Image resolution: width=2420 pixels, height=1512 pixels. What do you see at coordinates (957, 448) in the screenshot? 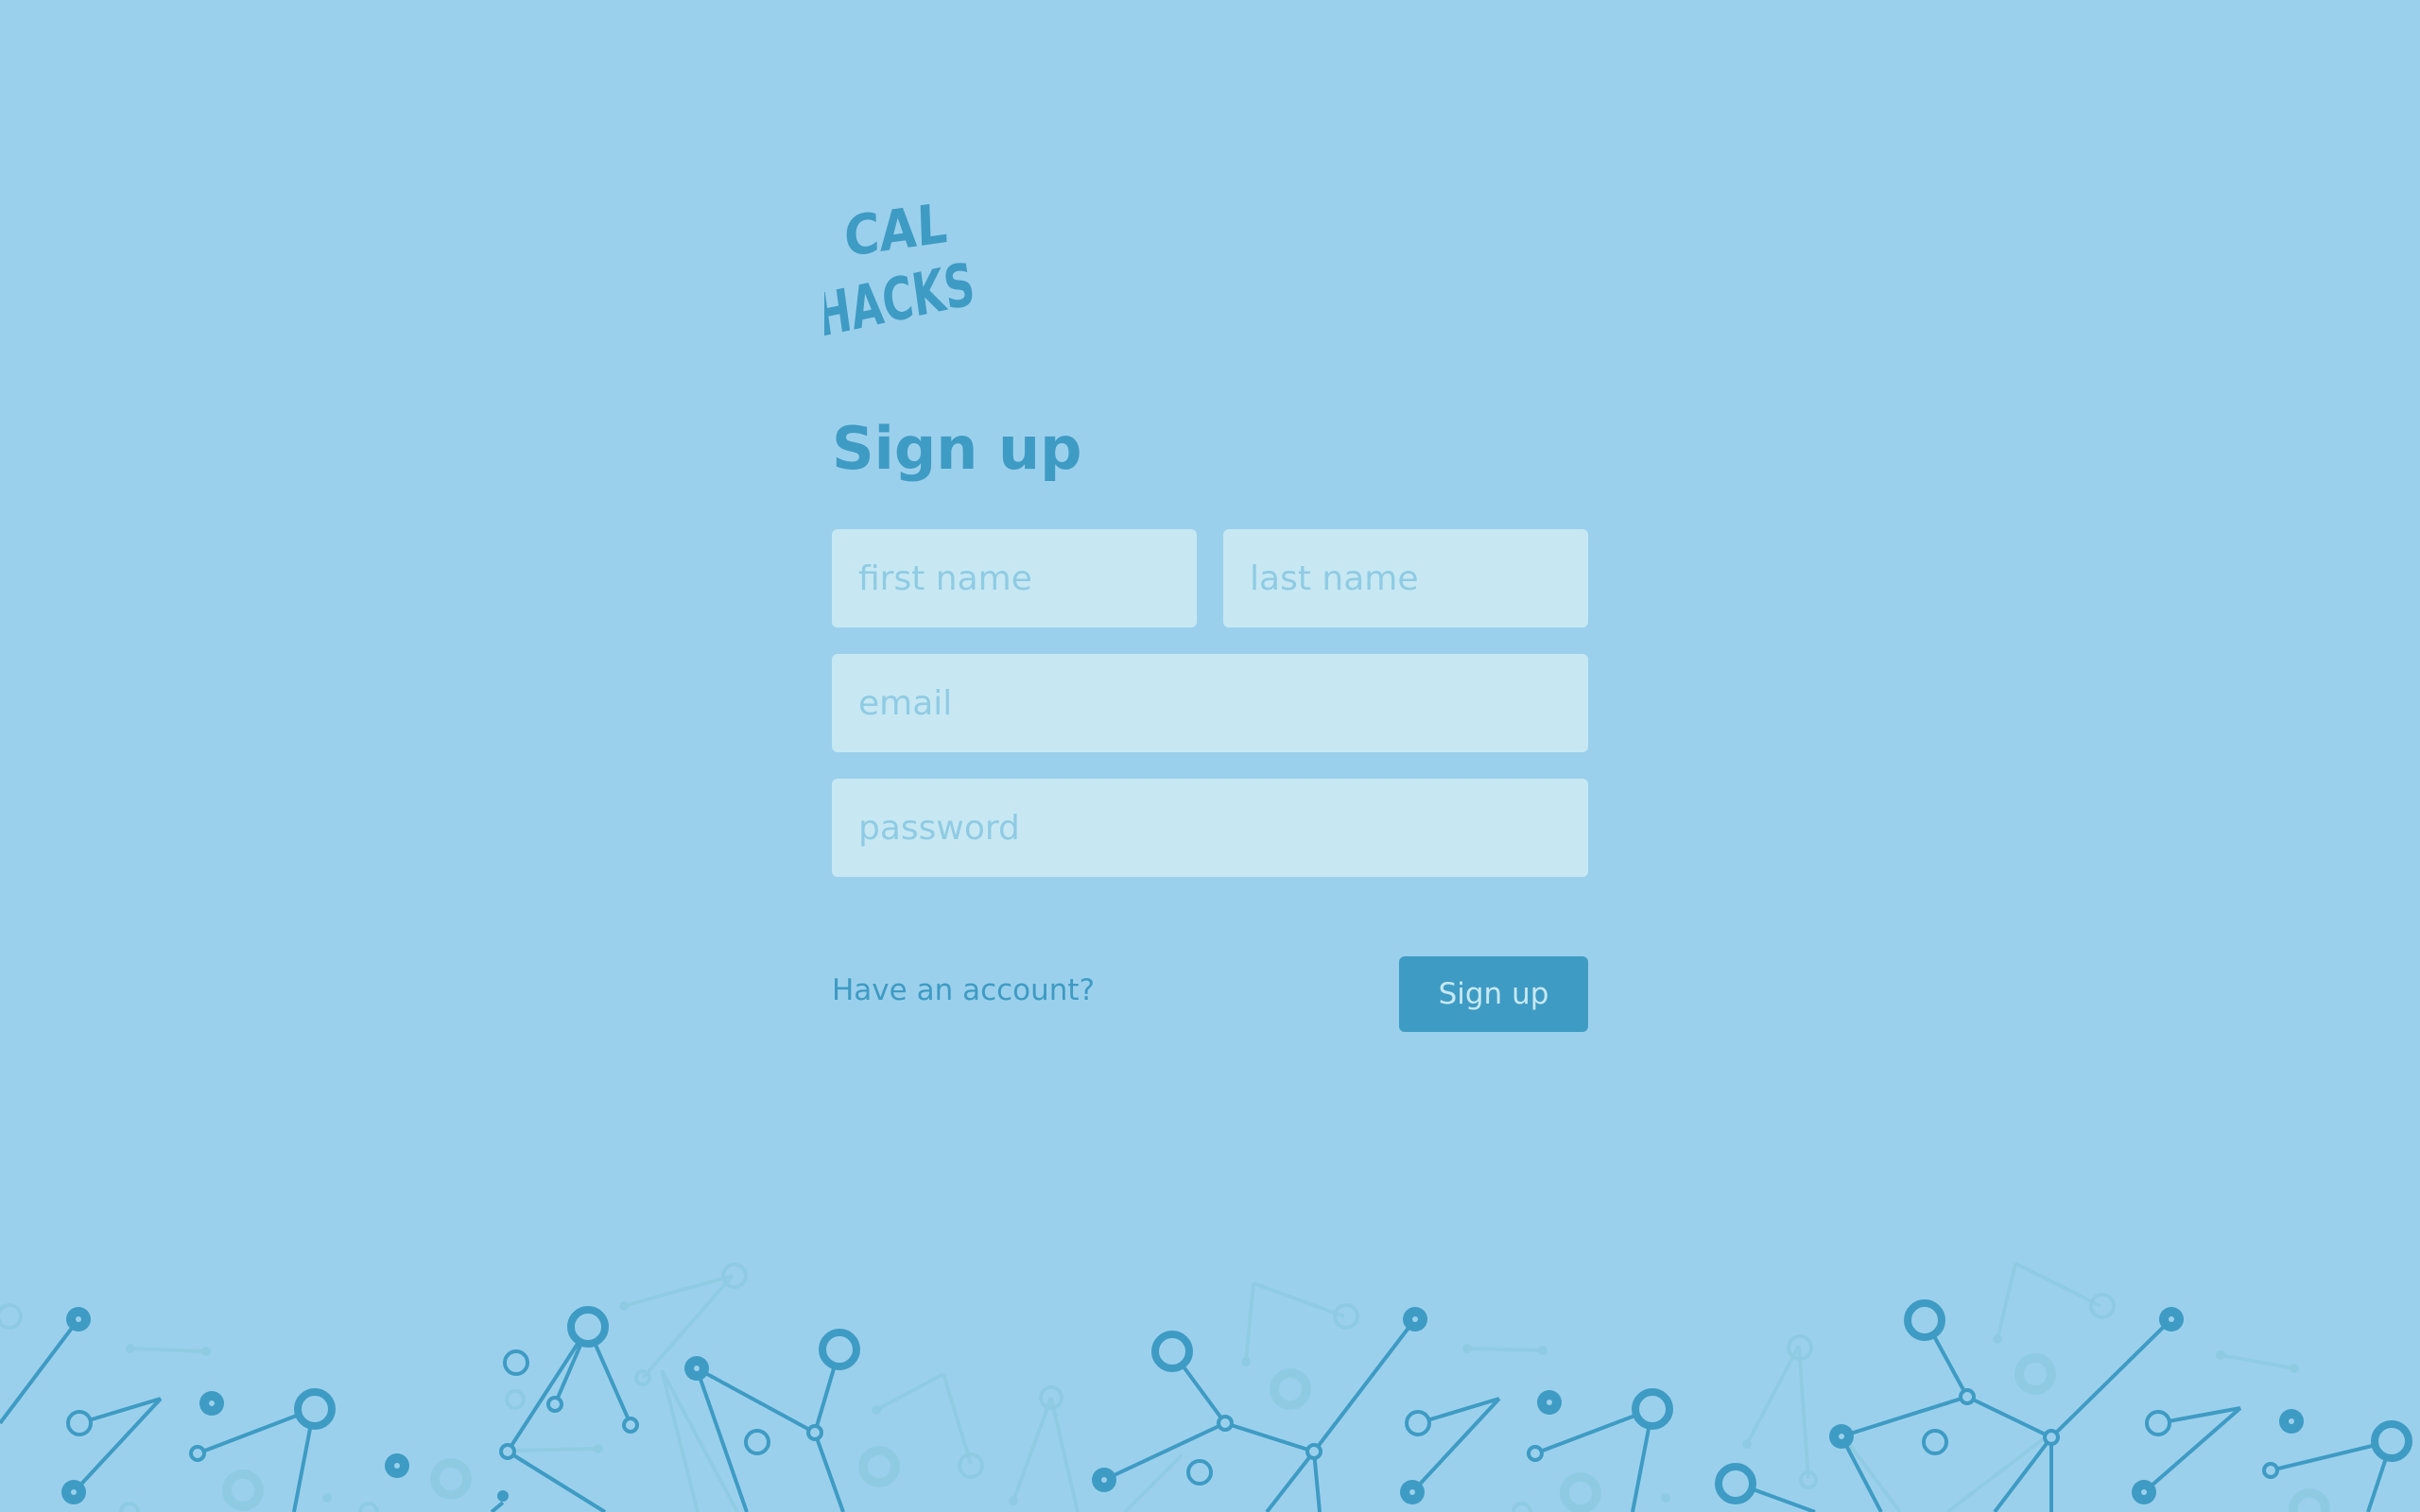
I see `page-title: Sign up` at bounding box center [957, 448].